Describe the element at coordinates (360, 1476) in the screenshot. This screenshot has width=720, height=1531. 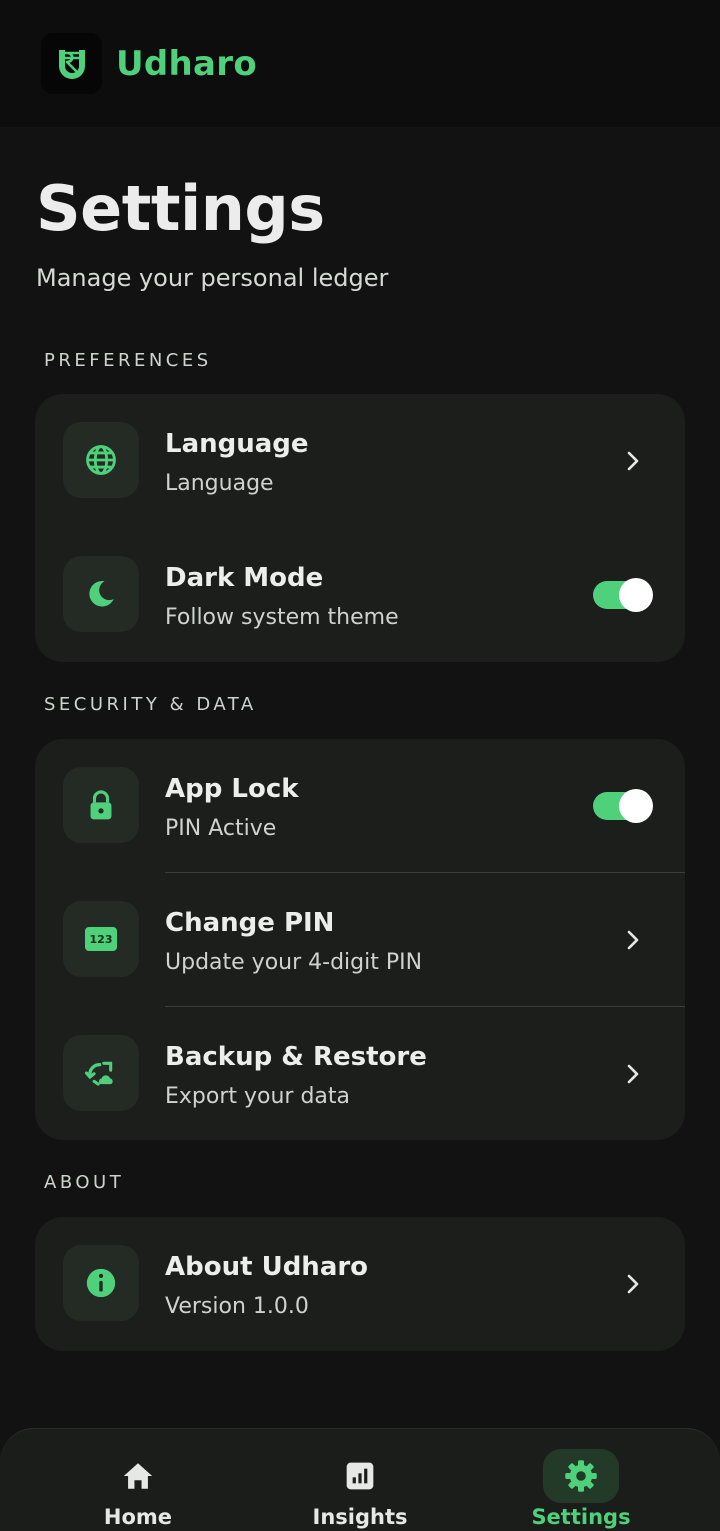
I see `insights-icon` at that location.